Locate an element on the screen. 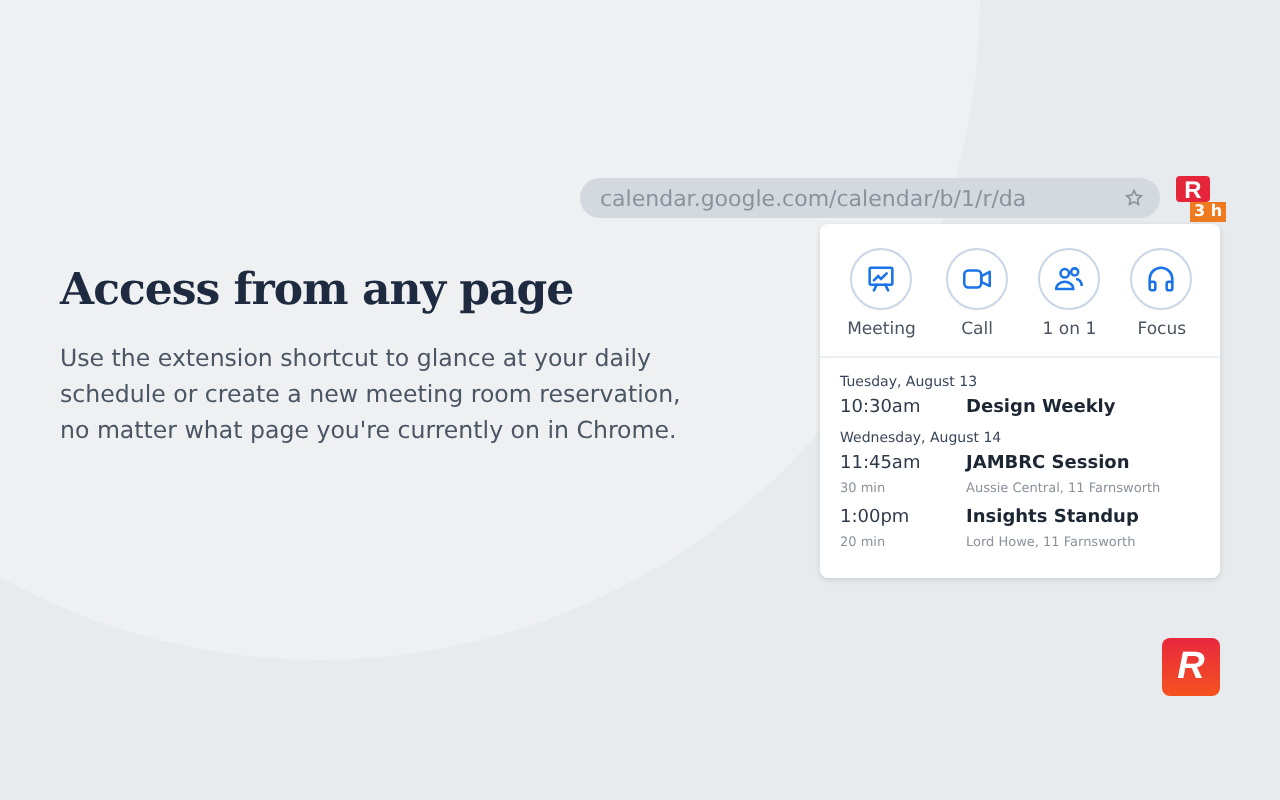 The width and height of the screenshot is (1280, 800). action-label: 1 on 1 is located at coordinates (1069, 330).